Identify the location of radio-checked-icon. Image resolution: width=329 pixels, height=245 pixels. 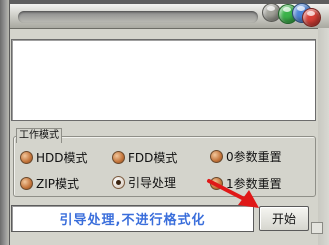
(118, 182).